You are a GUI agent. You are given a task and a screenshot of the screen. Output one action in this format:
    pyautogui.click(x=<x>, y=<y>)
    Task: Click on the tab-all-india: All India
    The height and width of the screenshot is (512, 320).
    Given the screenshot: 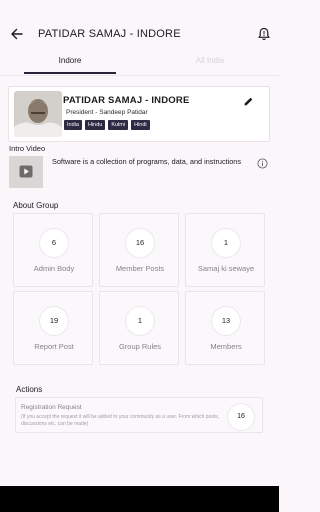 What is the action you would take?
    pyautogui.click(x=210, y=64)
    